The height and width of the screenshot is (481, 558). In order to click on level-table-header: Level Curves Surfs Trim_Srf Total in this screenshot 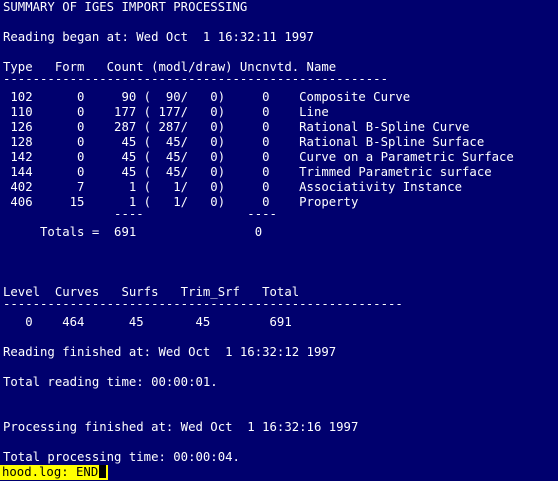, I will do `click(151, 292)`.